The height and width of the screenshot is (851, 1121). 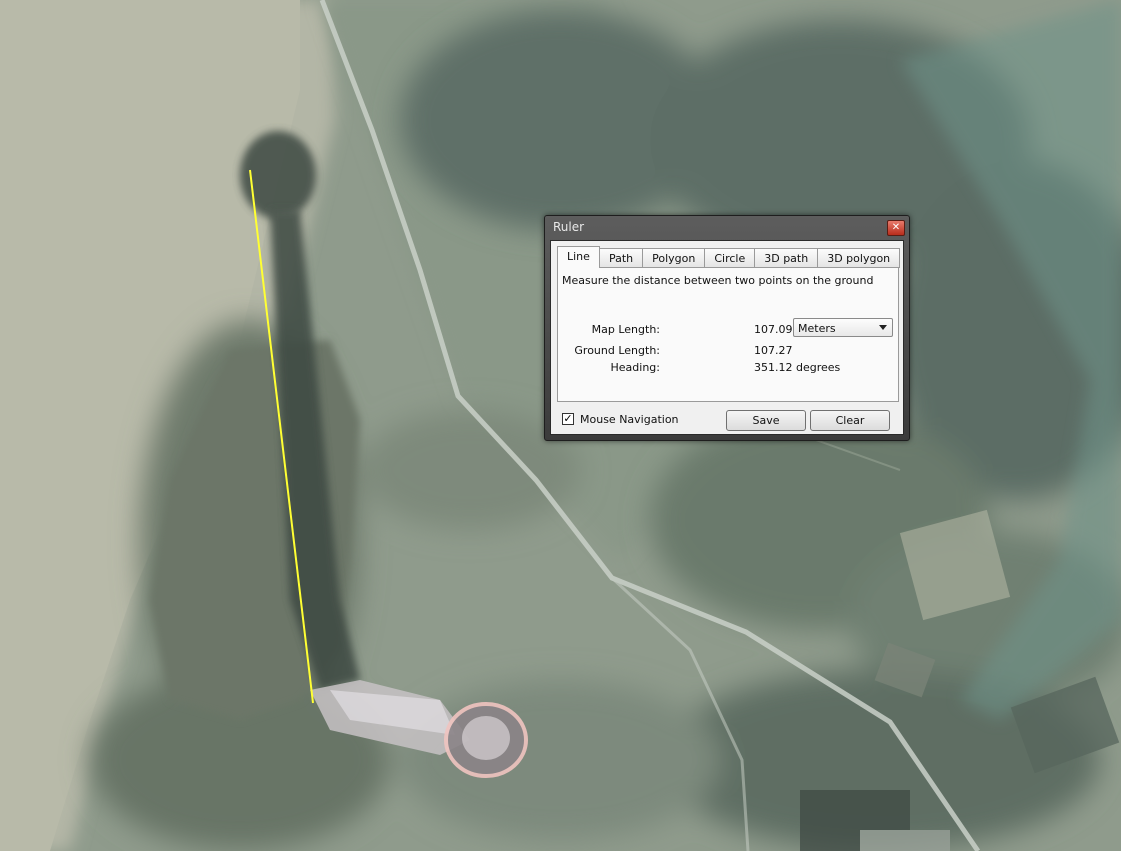 What do you see at coordinates (568, 419) in the screenshot?
I see `mouse-navigation-checkbox: ✓` at bounding box center [568, 419].